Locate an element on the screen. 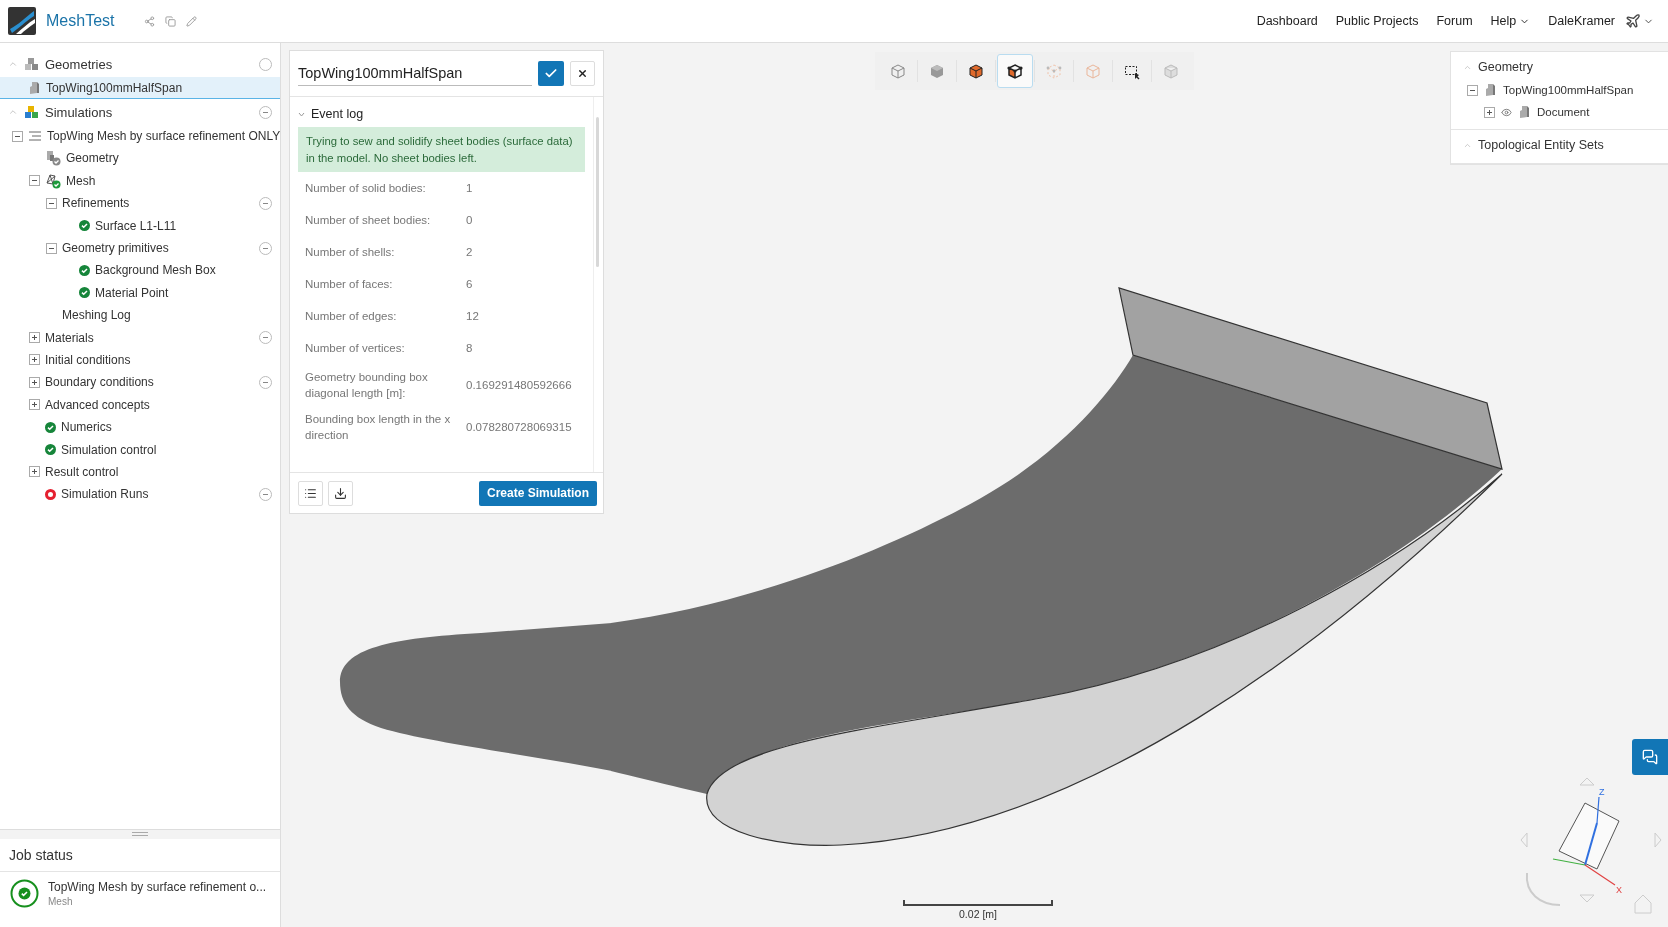  create-simulation-button: Create Simulation is located at coordinates (537, 493).